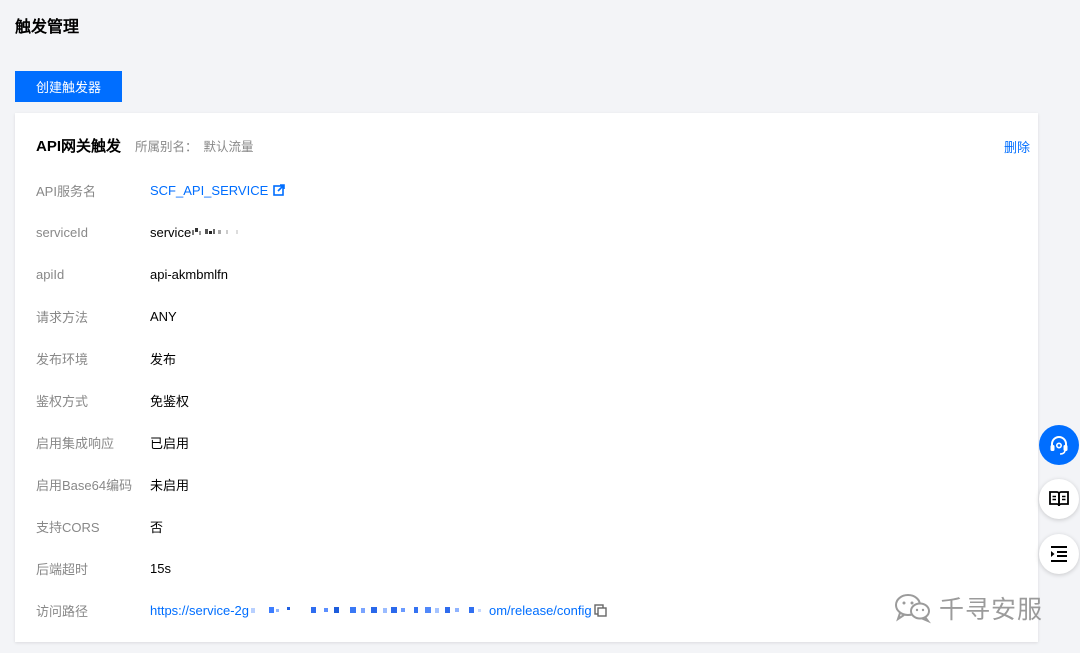 Image resolution: width=1080 pixels, height=653 pixels. Describe the element at coordinates (913, 609) in the screenshot. I see `wechat-icon` at that location.